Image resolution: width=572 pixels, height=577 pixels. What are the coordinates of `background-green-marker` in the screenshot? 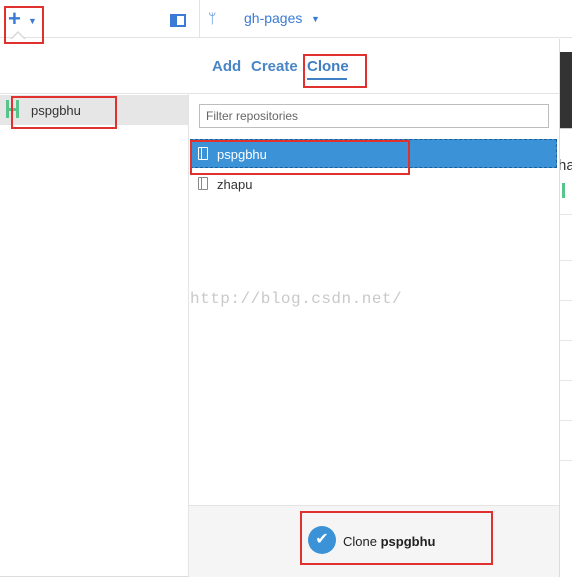 It's located at (563, 190).